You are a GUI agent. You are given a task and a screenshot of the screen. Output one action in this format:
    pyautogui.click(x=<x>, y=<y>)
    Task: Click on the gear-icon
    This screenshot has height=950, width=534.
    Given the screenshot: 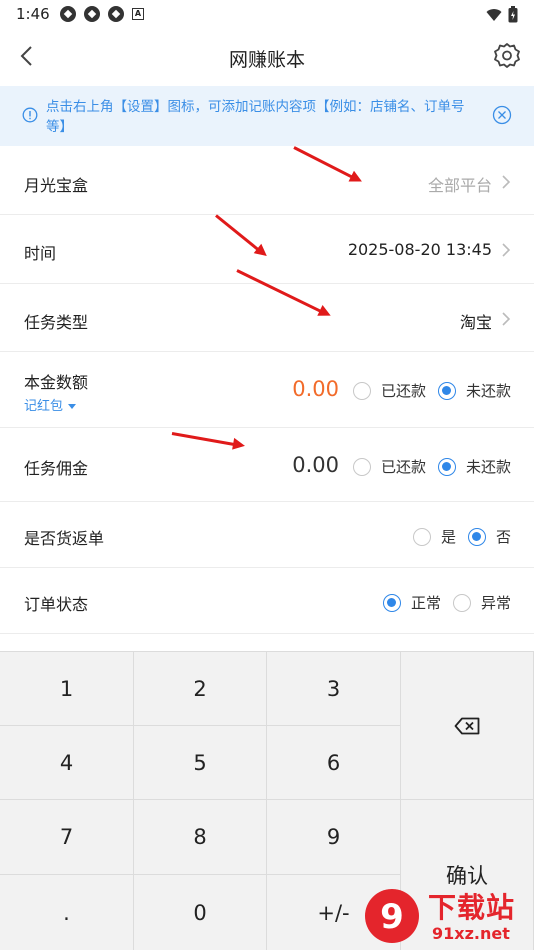 What is the action you would take?
    pyautogui.click(x=507, y=56)
    